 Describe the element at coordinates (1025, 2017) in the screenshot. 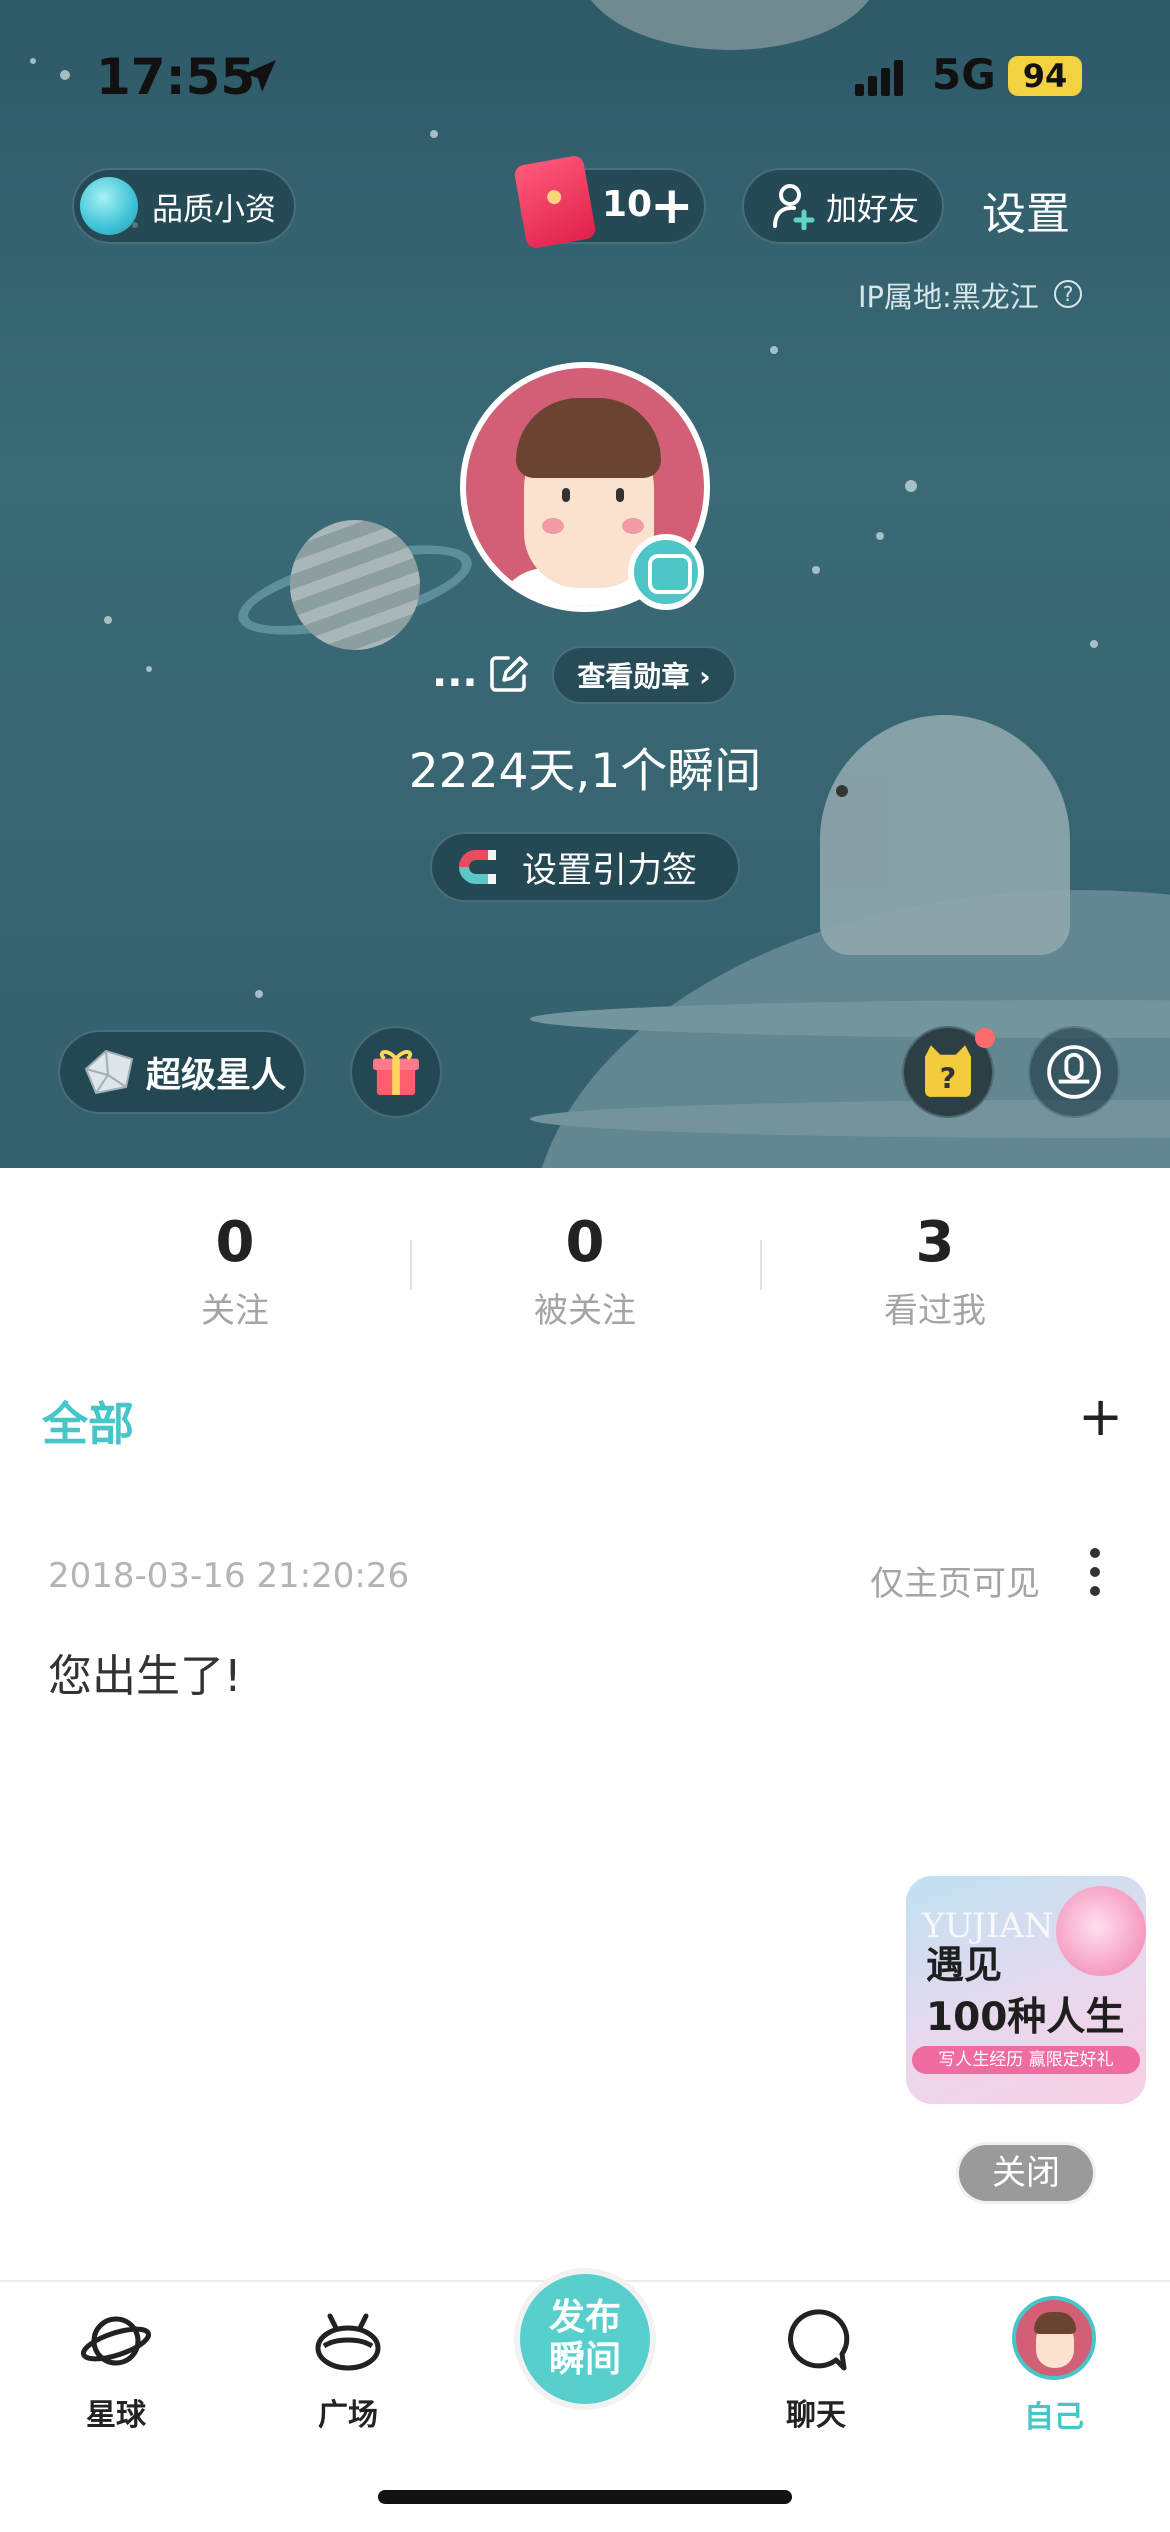

I see `promo-title-line2: 100种人生` at that location.